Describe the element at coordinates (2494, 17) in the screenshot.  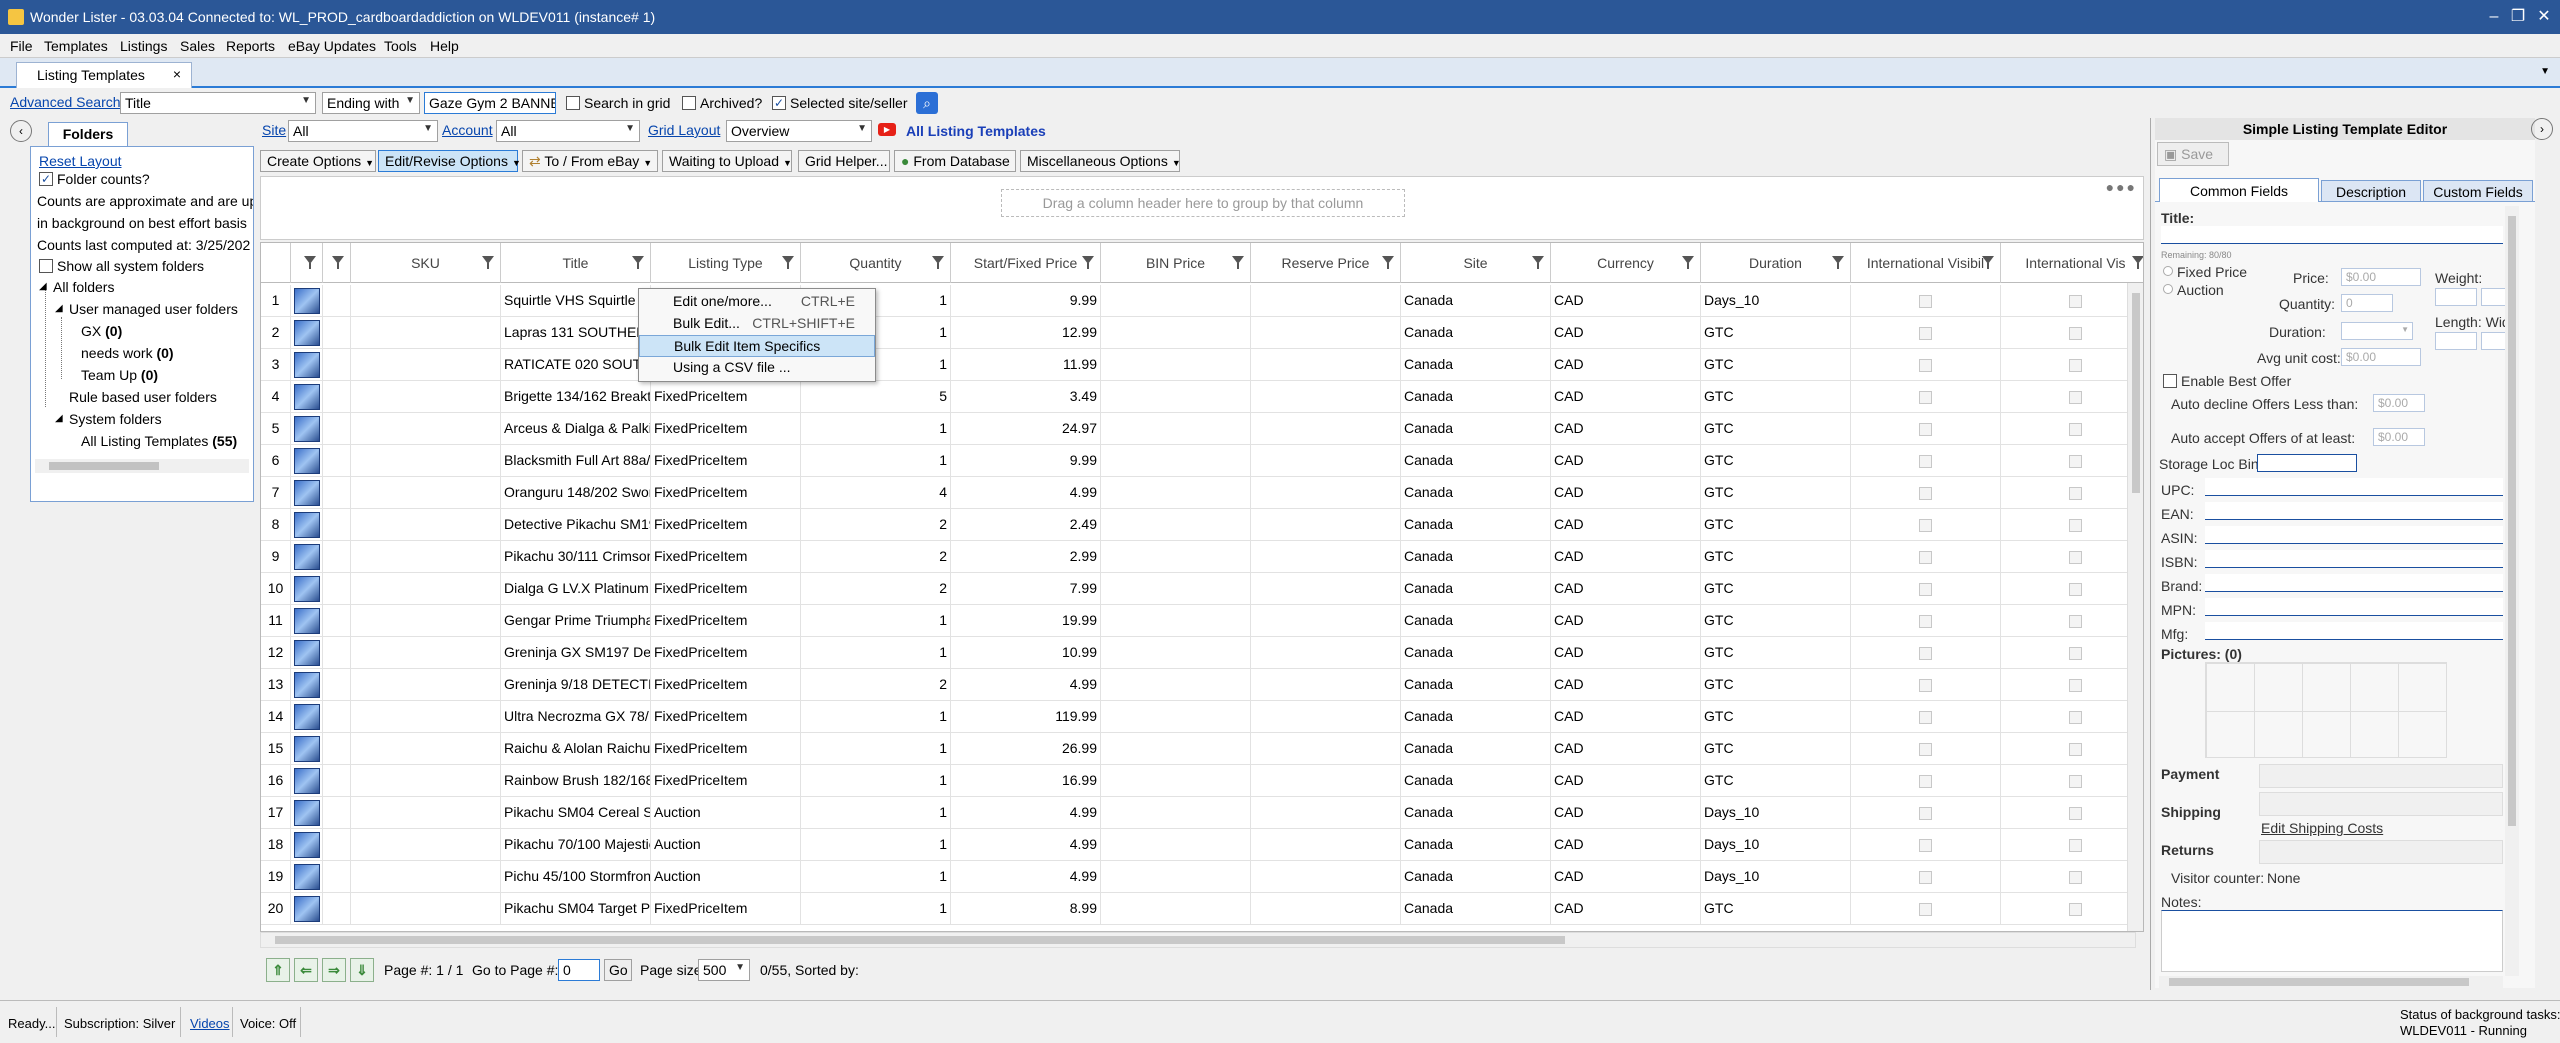
I see `minimize-button: –` at that location.